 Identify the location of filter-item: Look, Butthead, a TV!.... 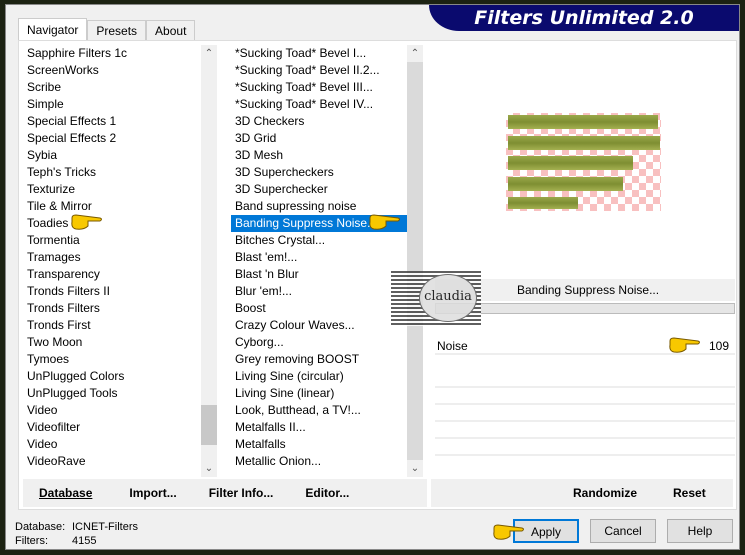
(319, 410).